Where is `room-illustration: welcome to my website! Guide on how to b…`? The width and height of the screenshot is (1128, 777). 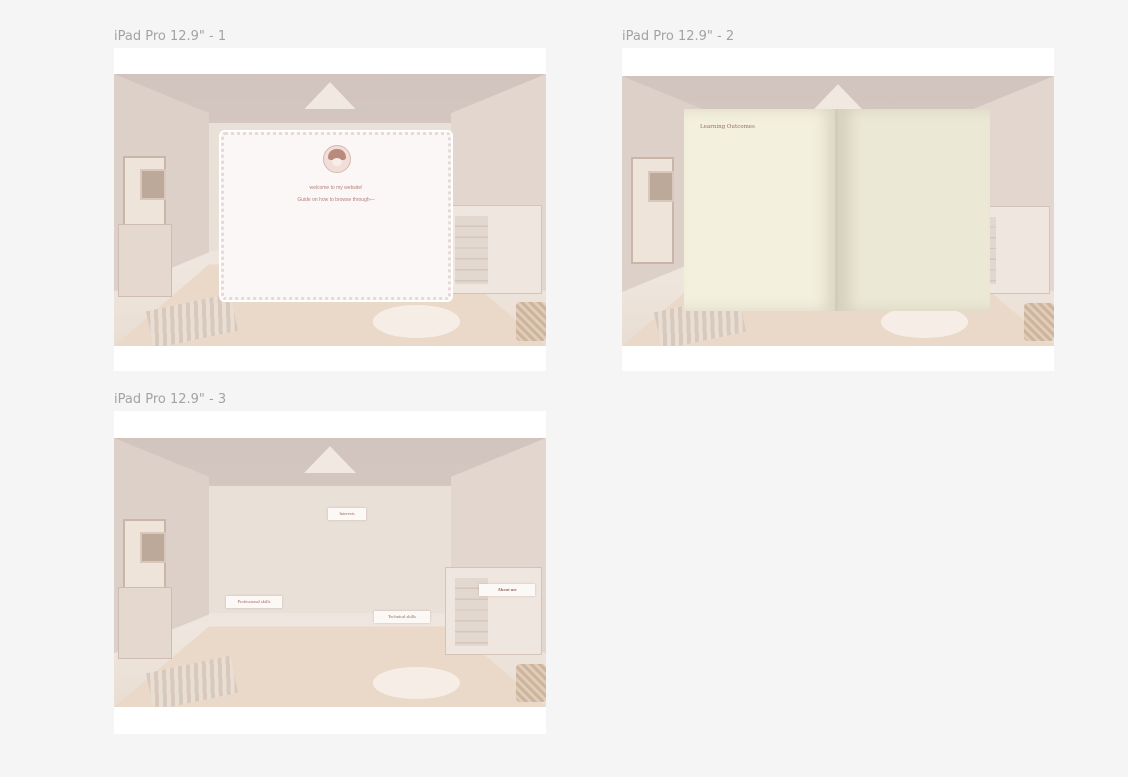 room-illustration: welcome to my website! Guide on how to b… is located at coordinates (330, 210).